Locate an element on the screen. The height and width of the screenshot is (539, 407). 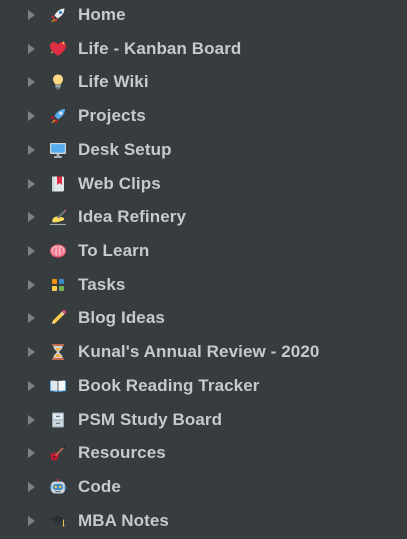
sidebar-item-label: Life Wiki is located at coordinates (113, 81).